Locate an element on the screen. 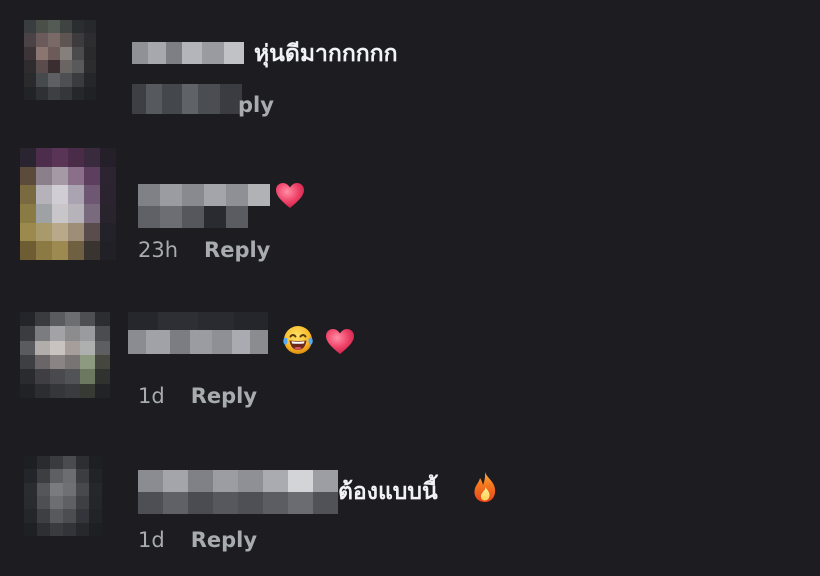 The height and width of the screenshot is (576, 820). comment-text: หุ่นดีมากกกกก is located at coordinates (326, 54).